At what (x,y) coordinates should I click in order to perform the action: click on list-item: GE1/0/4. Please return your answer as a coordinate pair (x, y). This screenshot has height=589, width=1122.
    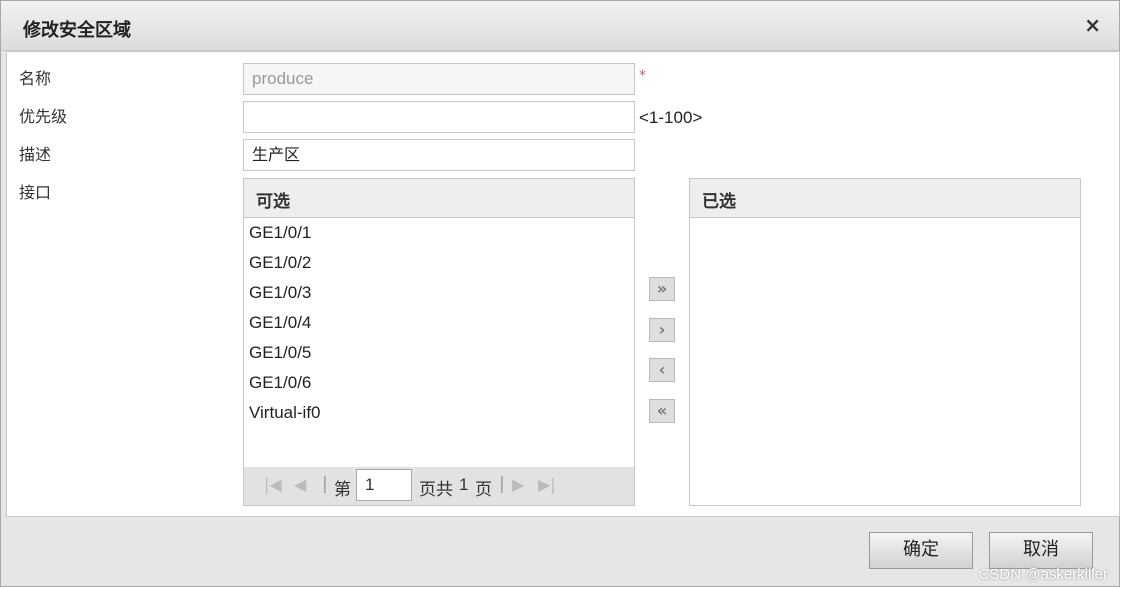
    Looking at the image, I should click on (439, 323).